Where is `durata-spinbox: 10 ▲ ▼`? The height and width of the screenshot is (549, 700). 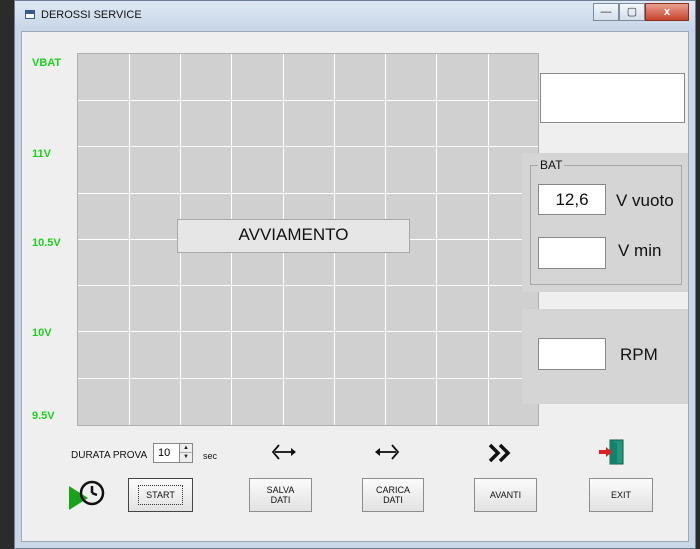 durata-spinbox: 10 ▲ ▼ is located at coordinates (173, 453).